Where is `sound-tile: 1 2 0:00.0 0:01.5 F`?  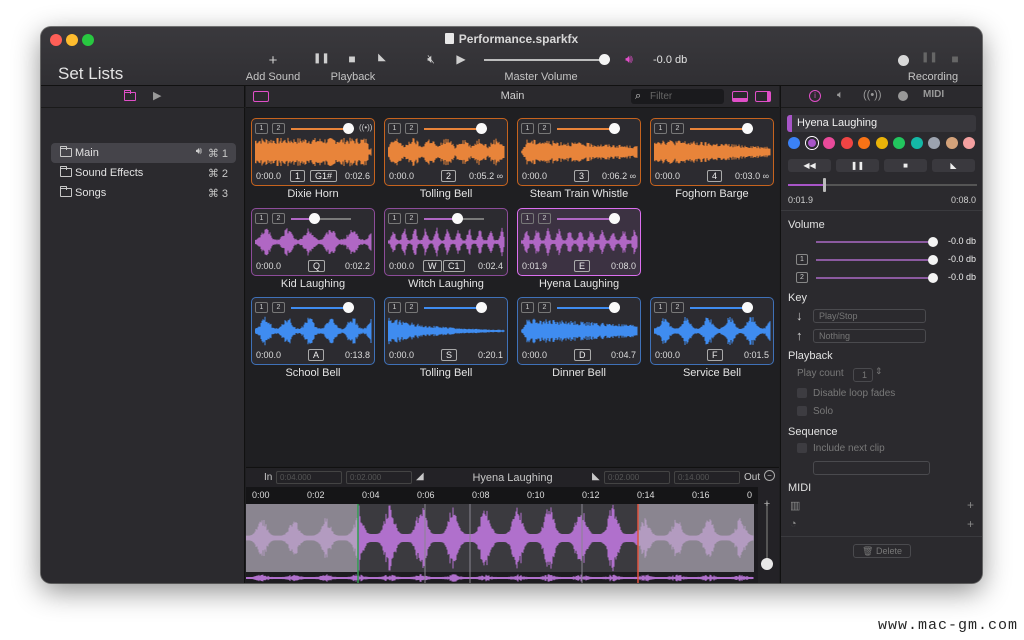 sound-tile: 1 2 0:00.0 0:01.5 F is located at coordinates (712, 331).